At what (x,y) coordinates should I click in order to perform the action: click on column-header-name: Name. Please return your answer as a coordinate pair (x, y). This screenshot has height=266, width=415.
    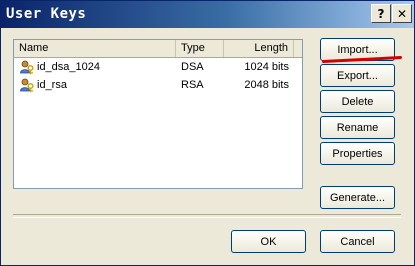
    Looking at the image, I should click on (95, 48).